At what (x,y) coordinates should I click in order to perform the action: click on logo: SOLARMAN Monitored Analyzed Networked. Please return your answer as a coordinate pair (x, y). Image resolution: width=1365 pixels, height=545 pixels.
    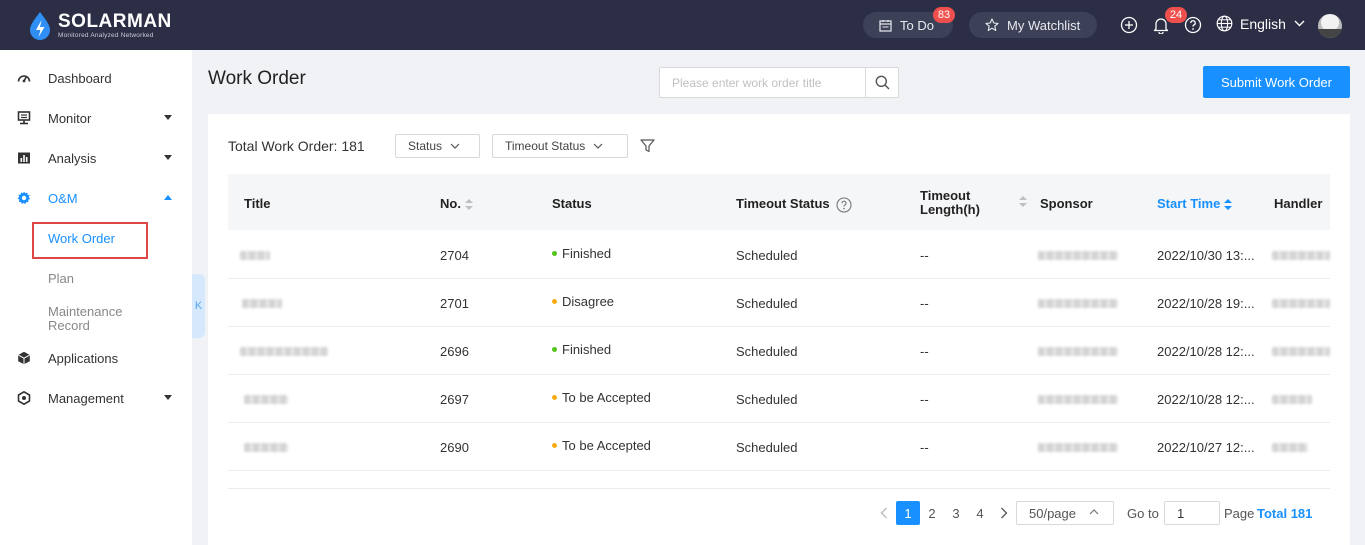
    Looking at the image, I should click on (100, 26).